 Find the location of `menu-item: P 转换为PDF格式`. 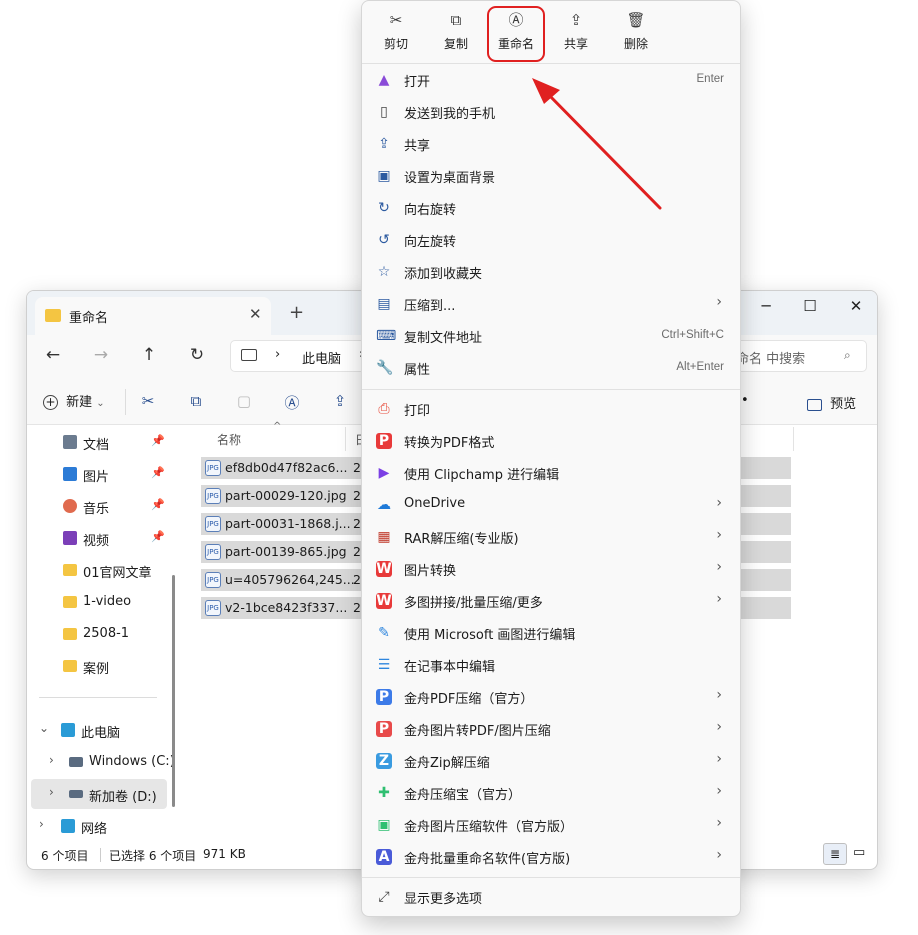

menu-item: P 转换为PDF格式 is located at coordinates (551, 441).